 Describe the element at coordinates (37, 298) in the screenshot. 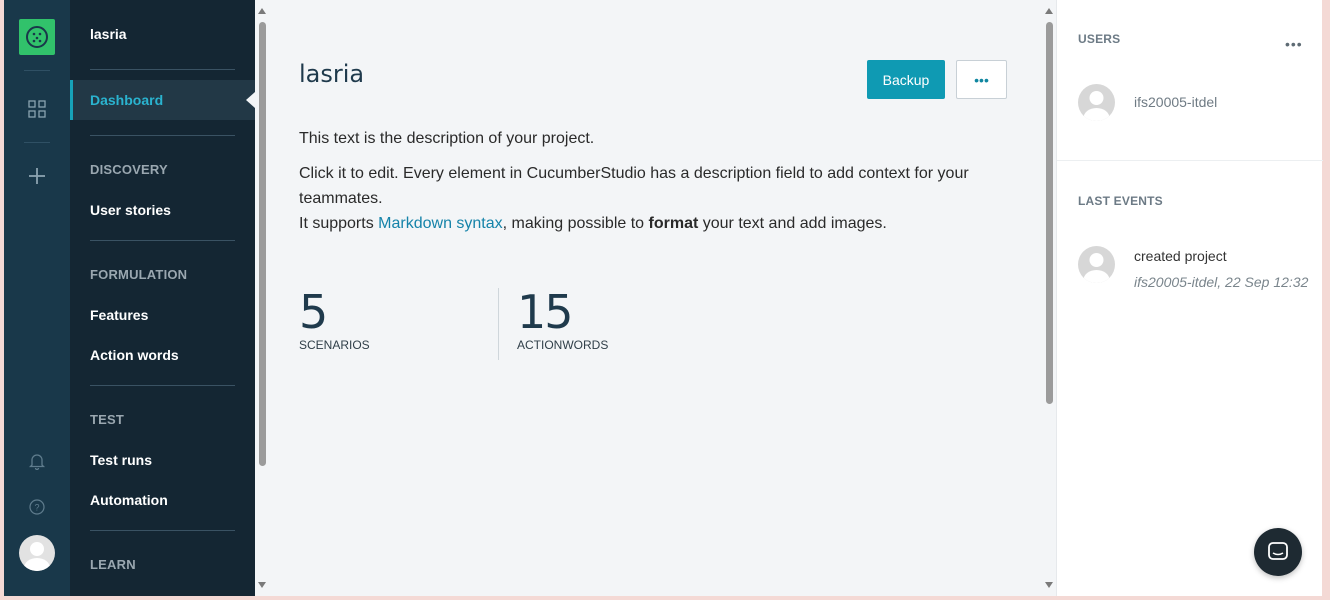

I see `icon-rail: ?` at that location.